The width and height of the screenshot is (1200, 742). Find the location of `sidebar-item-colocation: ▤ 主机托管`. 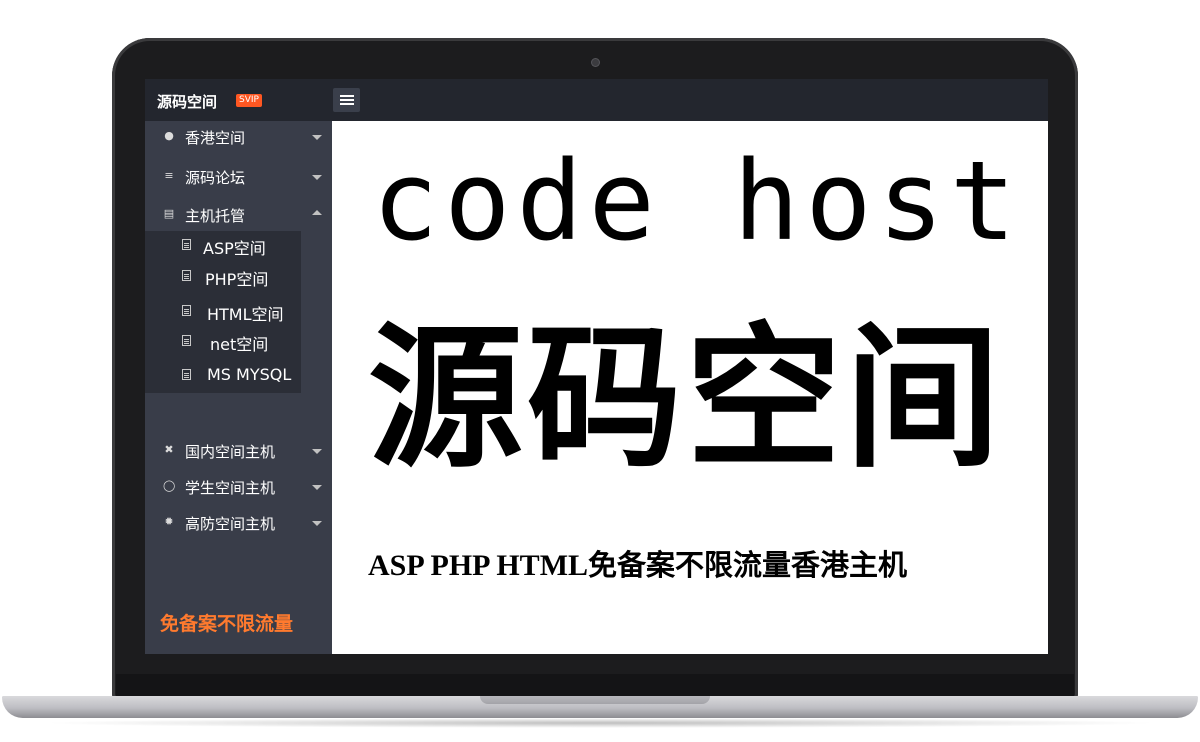

sidebar-item-colocation: ▤ 主机托管 is located at coordinates (238, 216).